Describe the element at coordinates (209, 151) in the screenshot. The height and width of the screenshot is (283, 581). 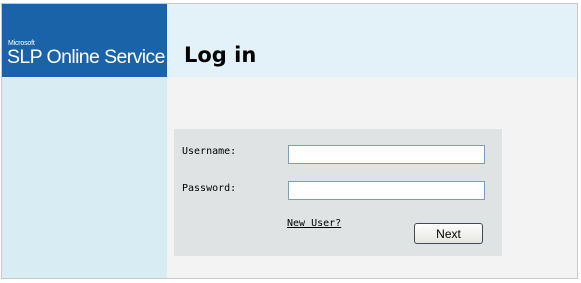
I see `username-label: Username:` at that location.